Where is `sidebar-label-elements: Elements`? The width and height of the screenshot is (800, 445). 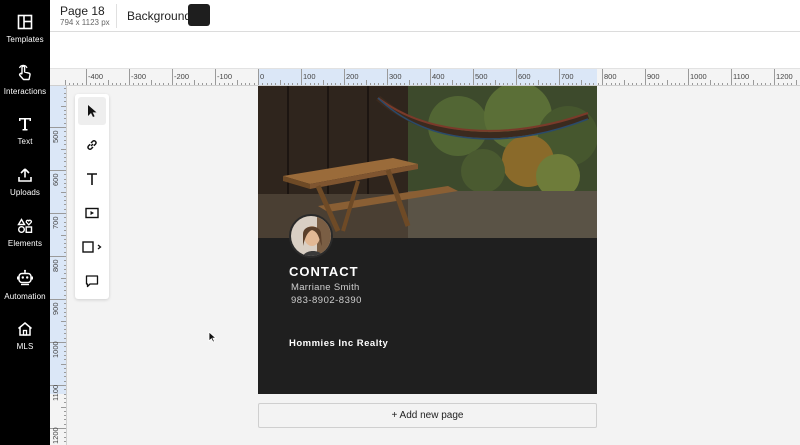 sidebar-label-elements: Elements is located at coordinates (25, 243).